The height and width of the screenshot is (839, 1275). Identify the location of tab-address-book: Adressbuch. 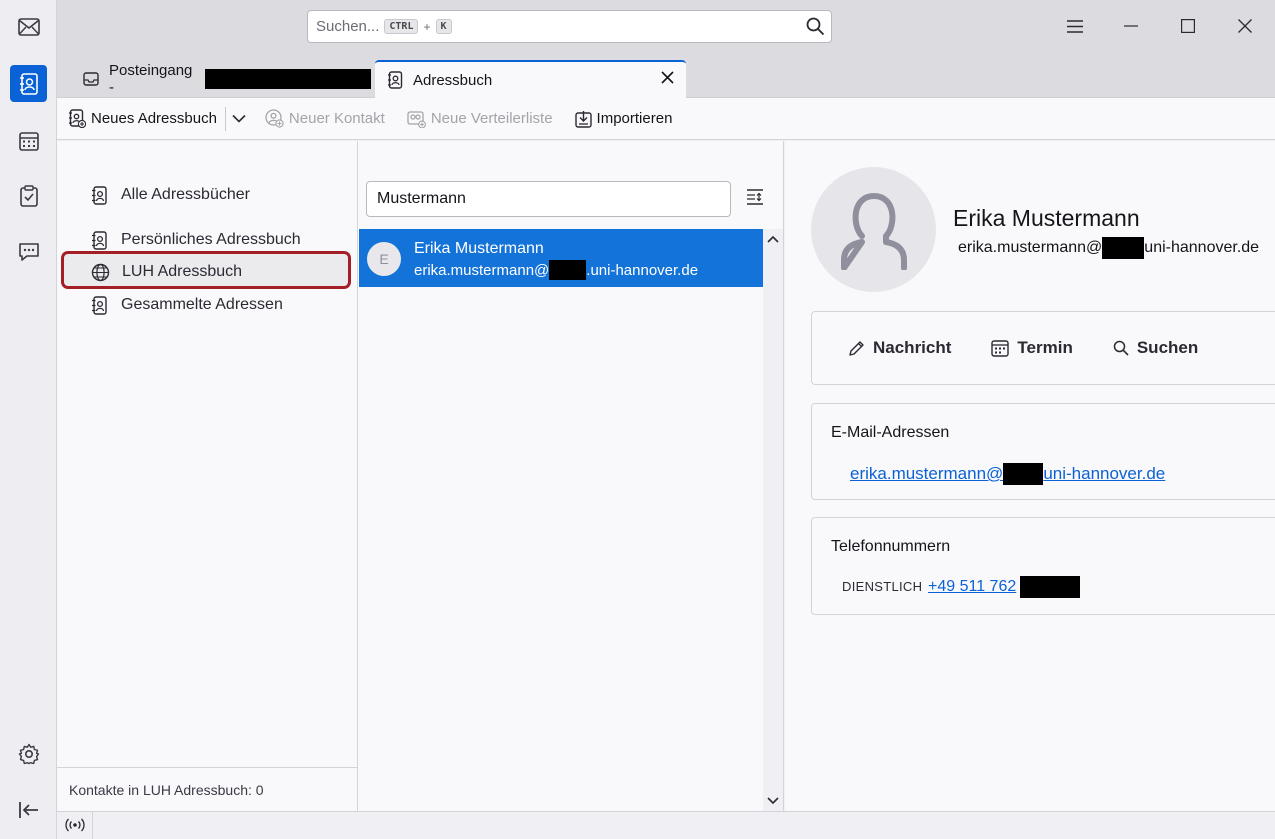
(530, 79).